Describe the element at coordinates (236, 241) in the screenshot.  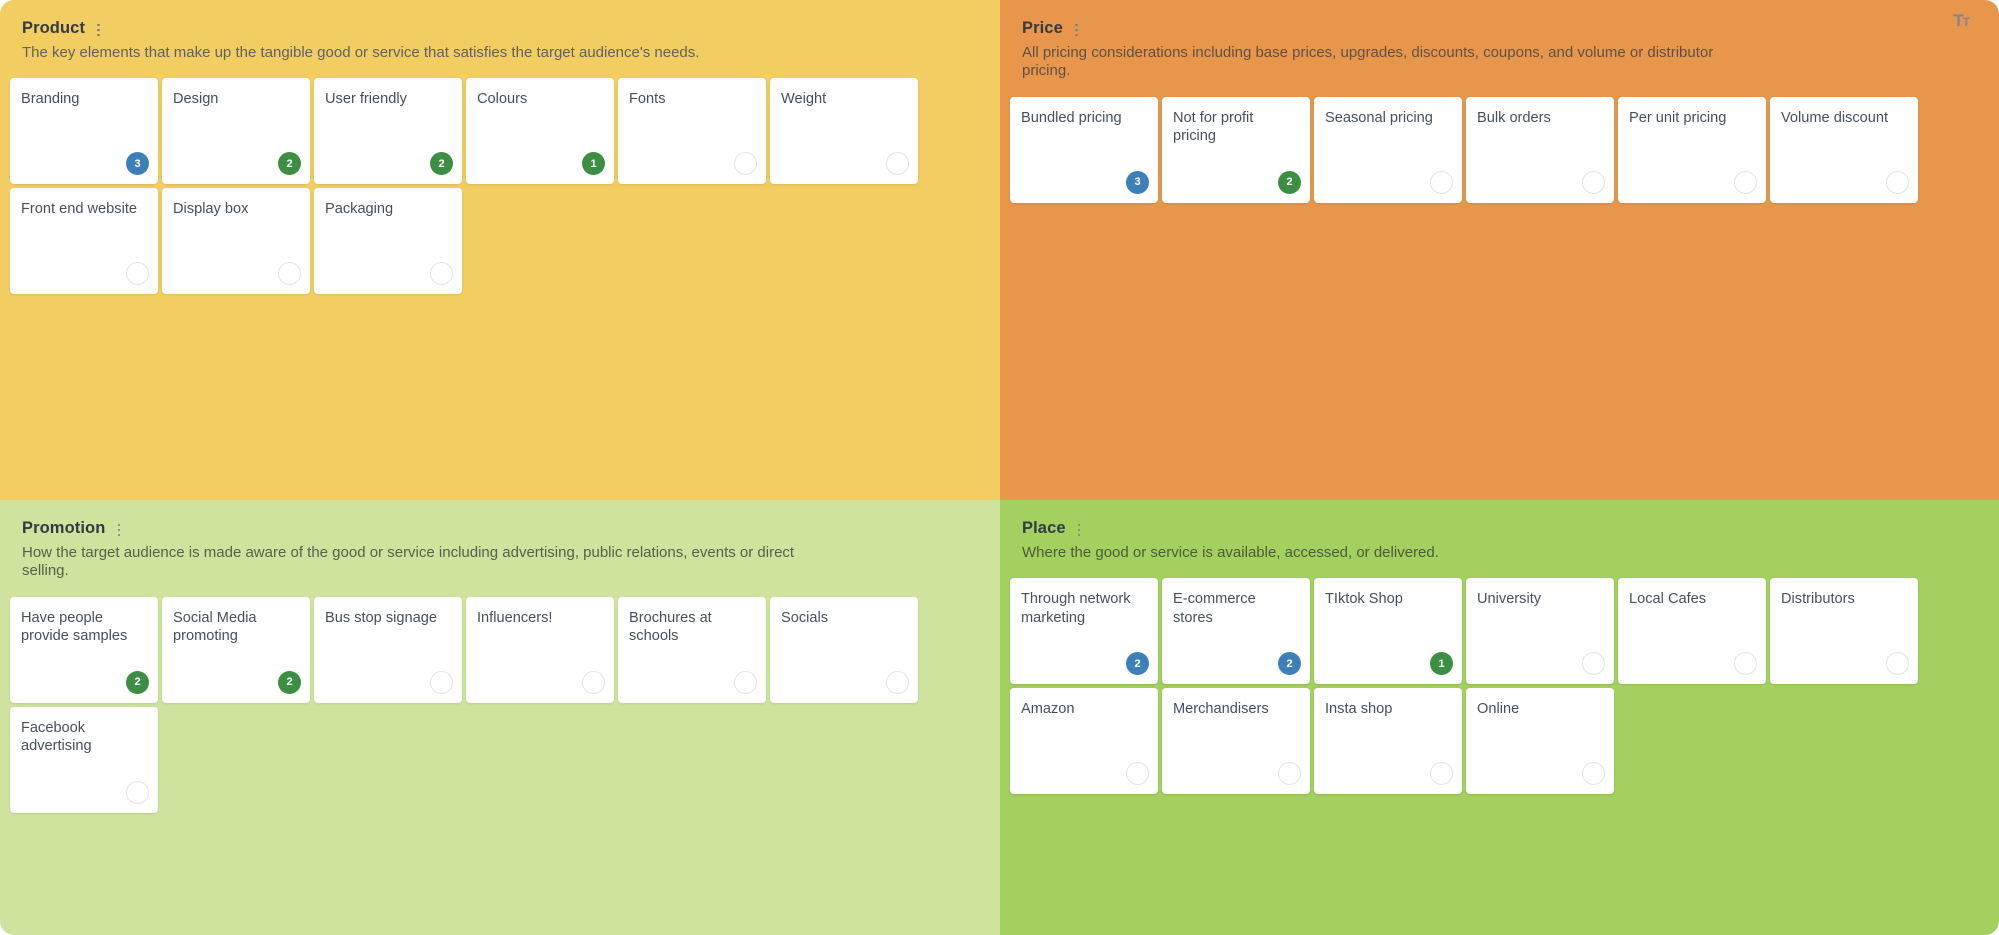
I see `sticky-card: Display box` at that location.